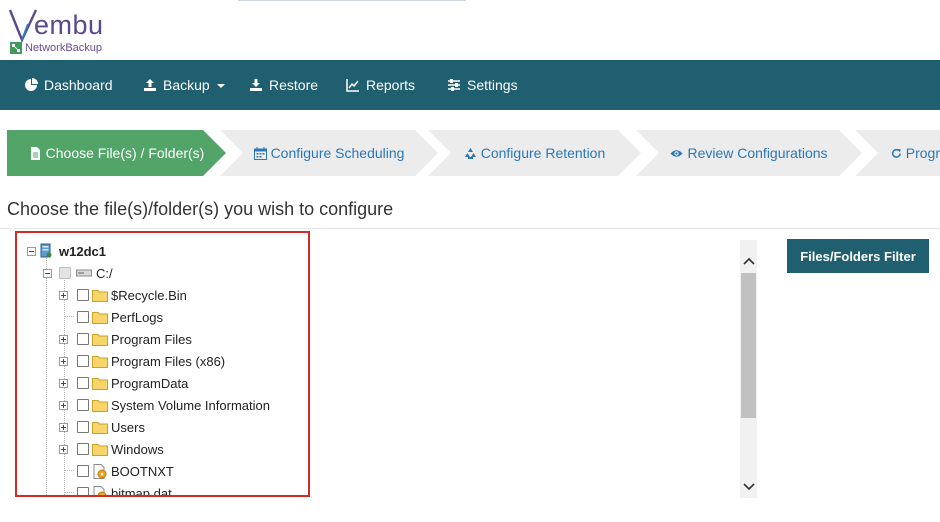  I want to click on tree-node-drive: C:/, so click(78, 273).